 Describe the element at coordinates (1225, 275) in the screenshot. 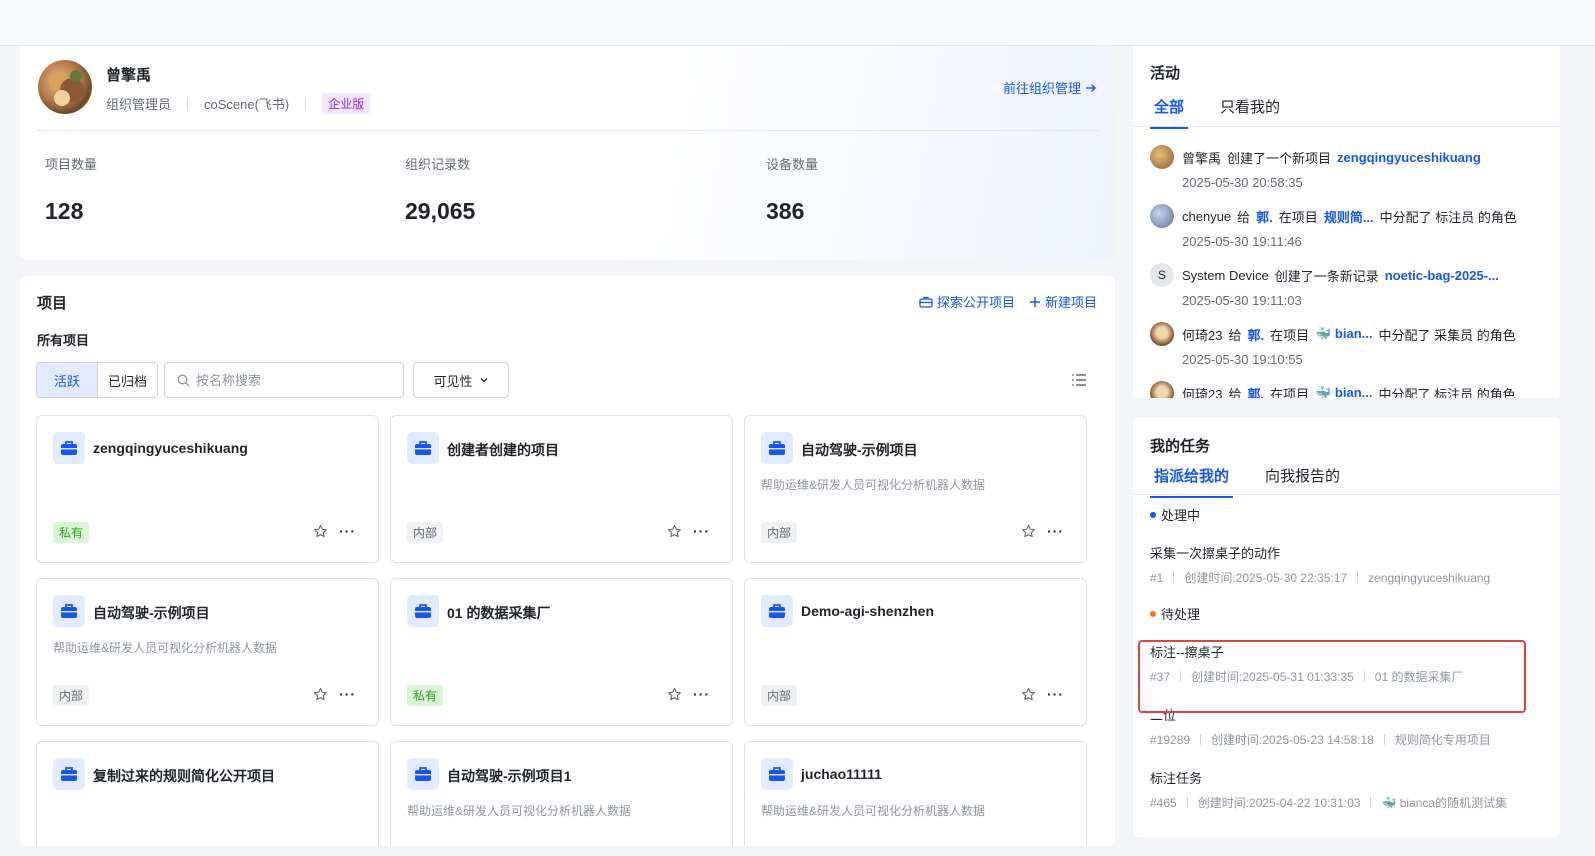

I see `activity-user: System Device` at that location.